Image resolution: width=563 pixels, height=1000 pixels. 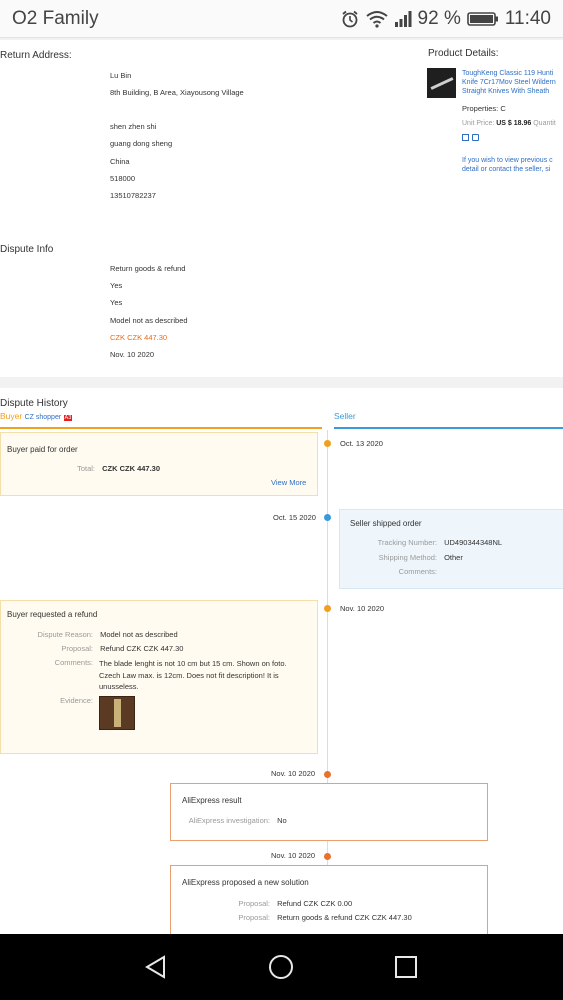 What do you see at coordinates (149, 320) in the screenshot?
I see `info-row-value: Model not as described` at bounding box center [149, 320].